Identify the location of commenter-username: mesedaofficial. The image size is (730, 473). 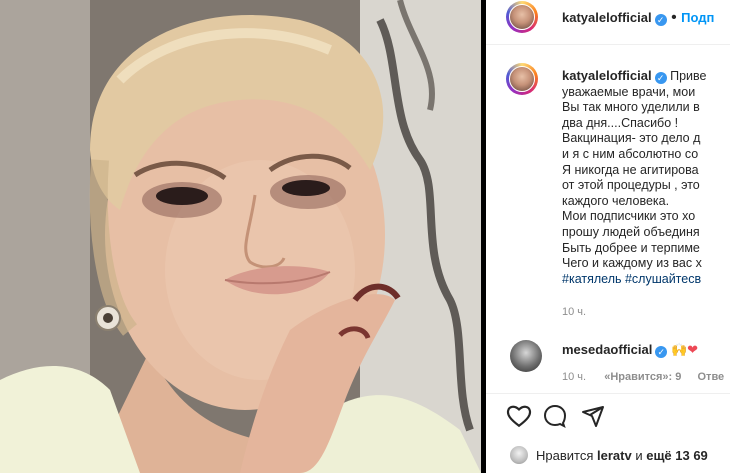
(607, 349).